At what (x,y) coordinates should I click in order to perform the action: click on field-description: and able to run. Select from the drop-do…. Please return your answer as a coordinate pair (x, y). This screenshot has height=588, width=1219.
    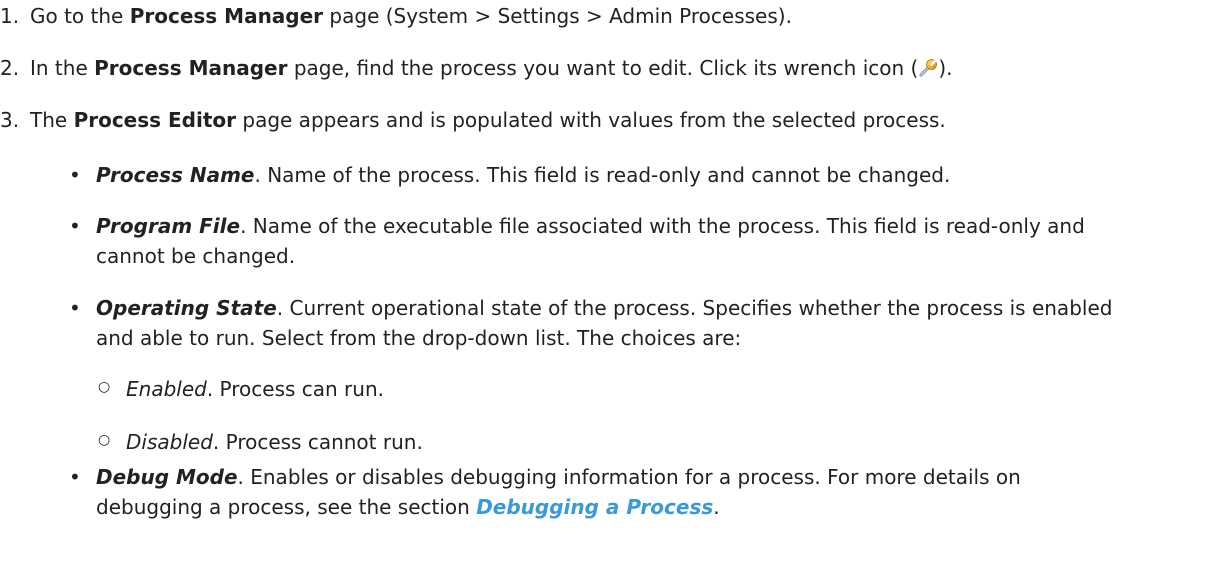
    Looking at the image, I should click on (419, 338).